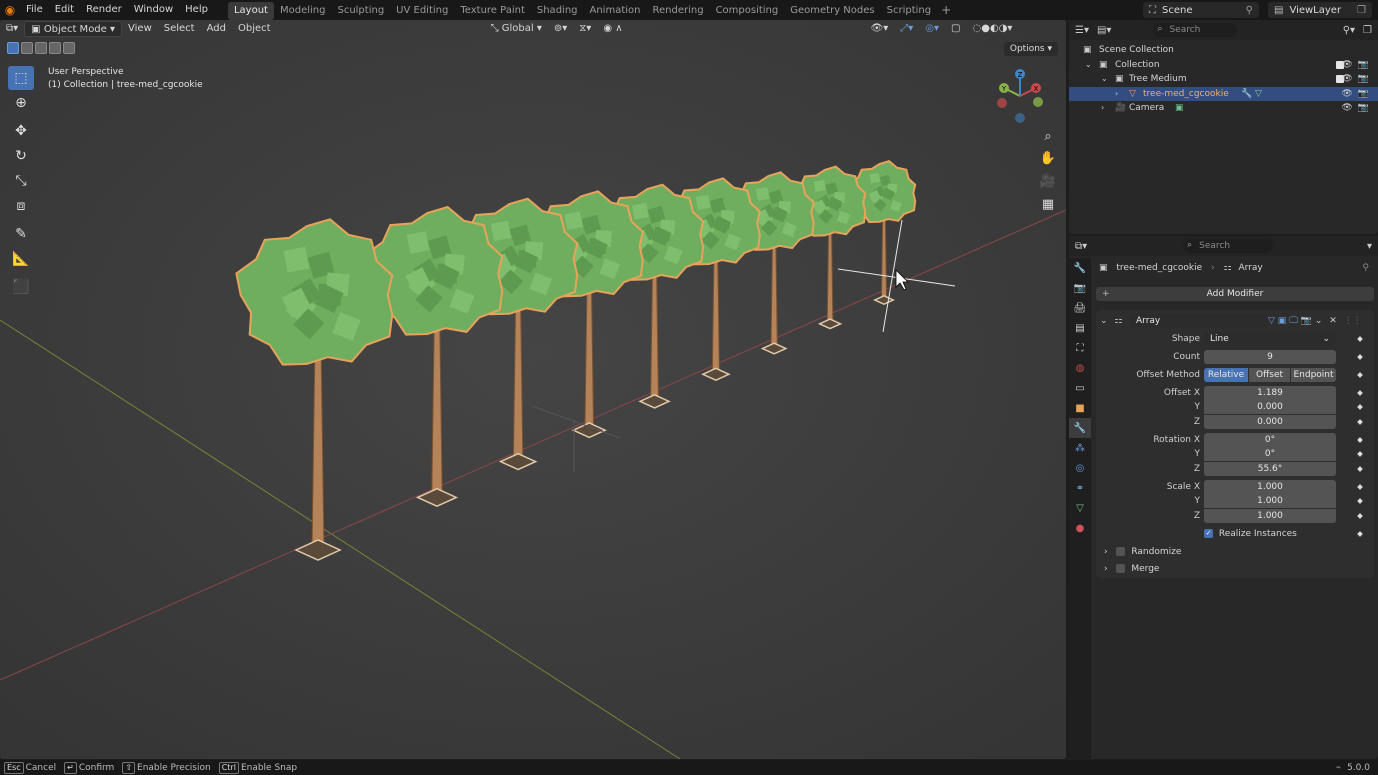  What do you see at coordinates (422, 11) in the screenshot?
I see `tab-uv-editing: UV Editing` at bounding box center [422, 11].